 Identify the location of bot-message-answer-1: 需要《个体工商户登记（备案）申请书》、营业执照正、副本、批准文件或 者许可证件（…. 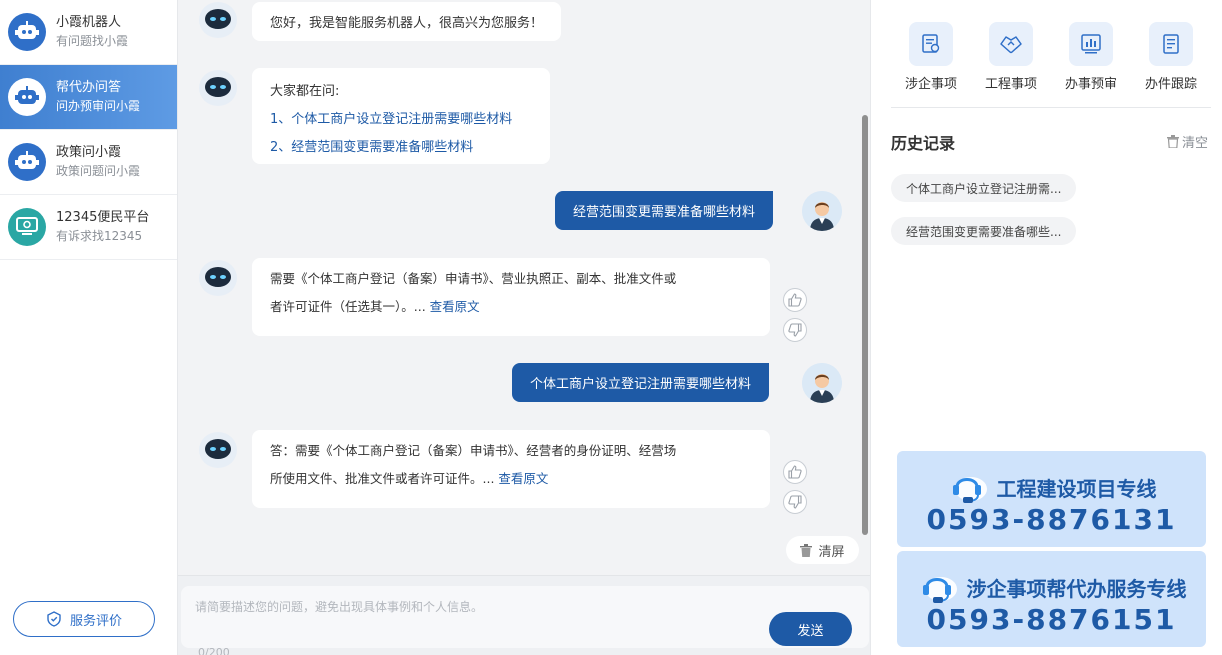
(511, 297).